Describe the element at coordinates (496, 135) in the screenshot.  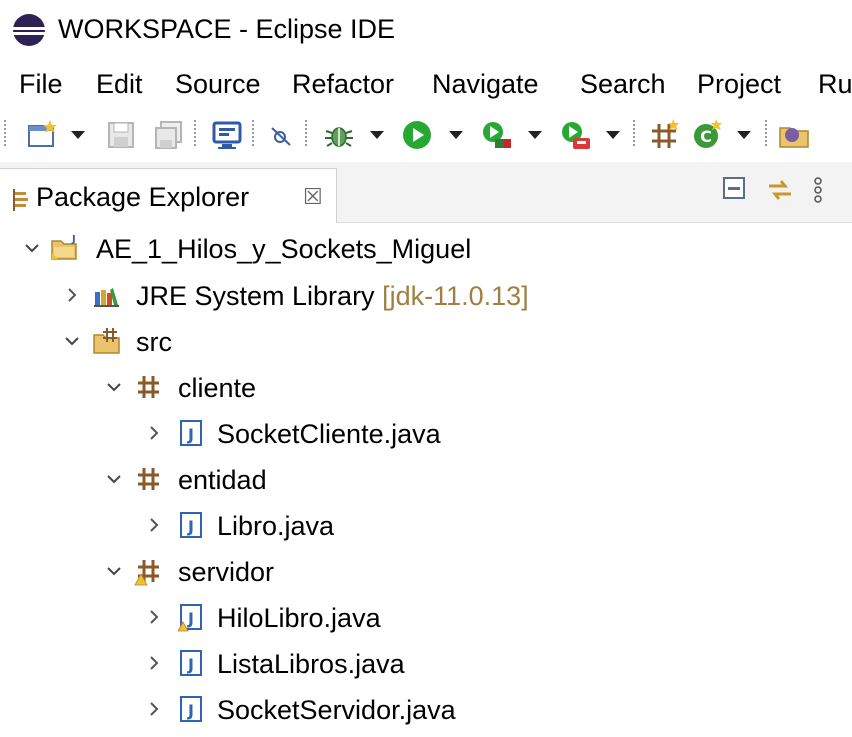
I see `coverage-icon` at that location.